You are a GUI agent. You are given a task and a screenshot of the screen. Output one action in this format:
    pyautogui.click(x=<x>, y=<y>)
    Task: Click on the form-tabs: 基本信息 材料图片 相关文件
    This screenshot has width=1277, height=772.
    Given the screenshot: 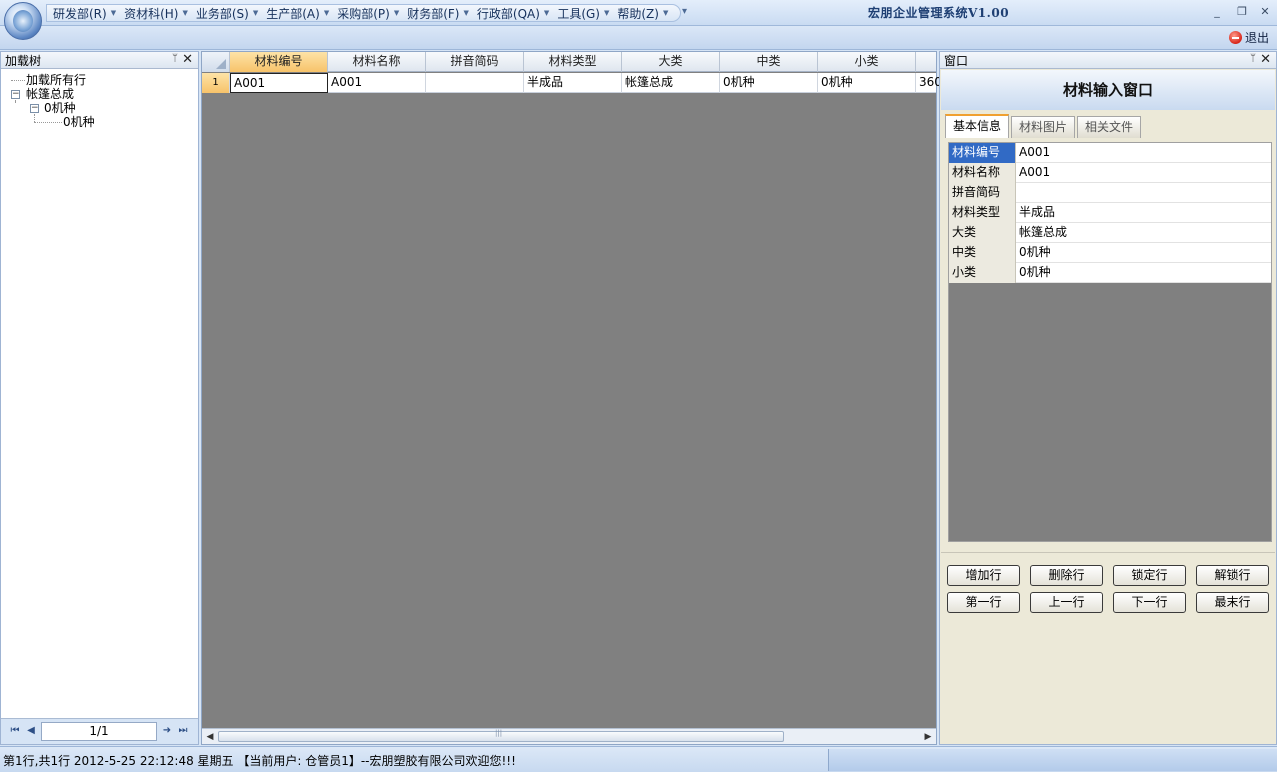 What is the action you would take?
    pyautogui.click(x=1043, y=126)
    